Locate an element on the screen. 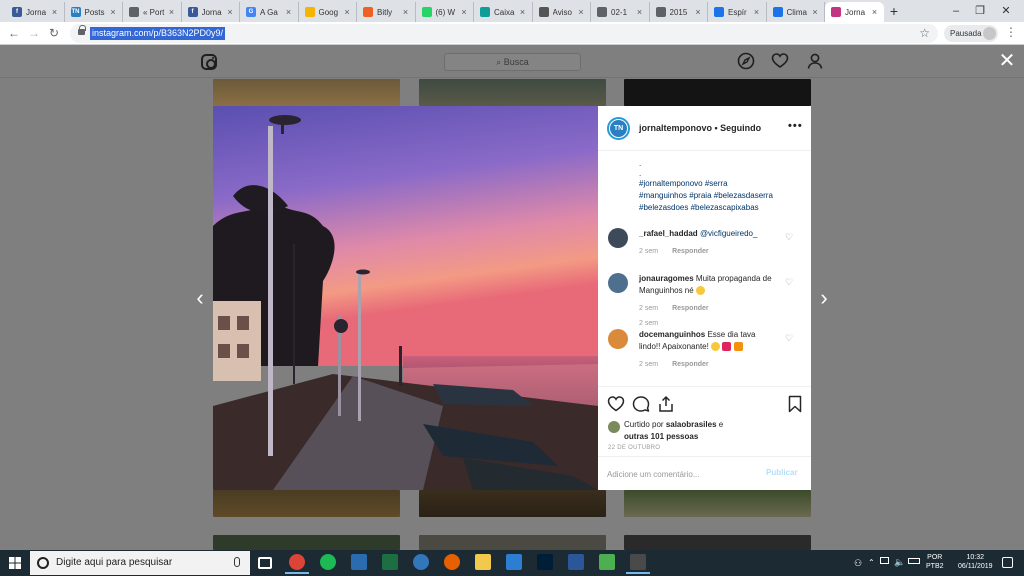 This screenshot has width=1024, height=576. browser-tab: 2015 × is located at coordinates (679, 12).